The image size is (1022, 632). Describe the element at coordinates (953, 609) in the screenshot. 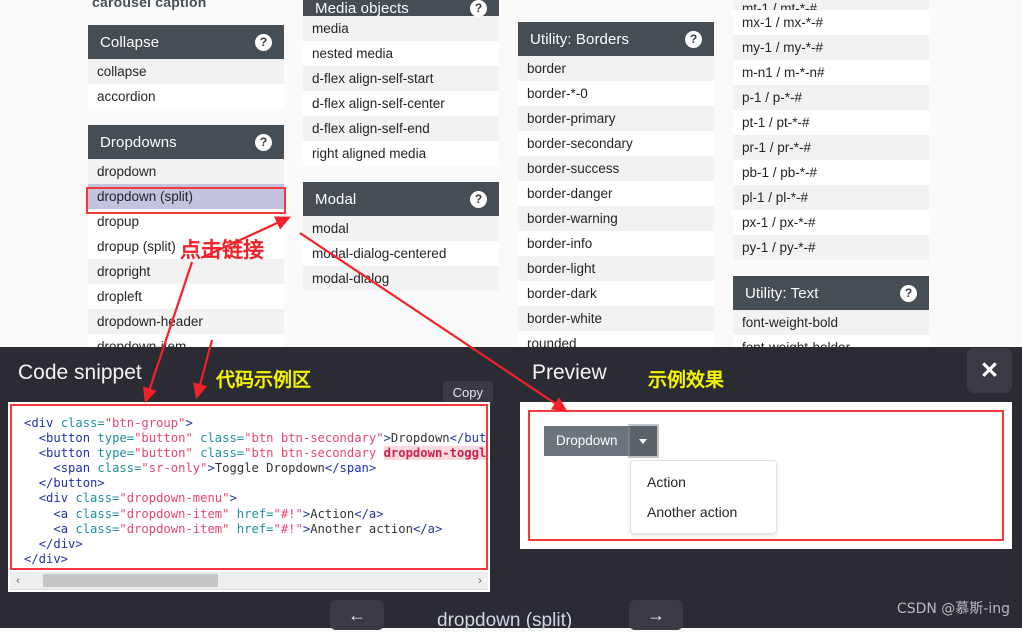

I see `watermark: CSDN @慕斯-ing` at that location.